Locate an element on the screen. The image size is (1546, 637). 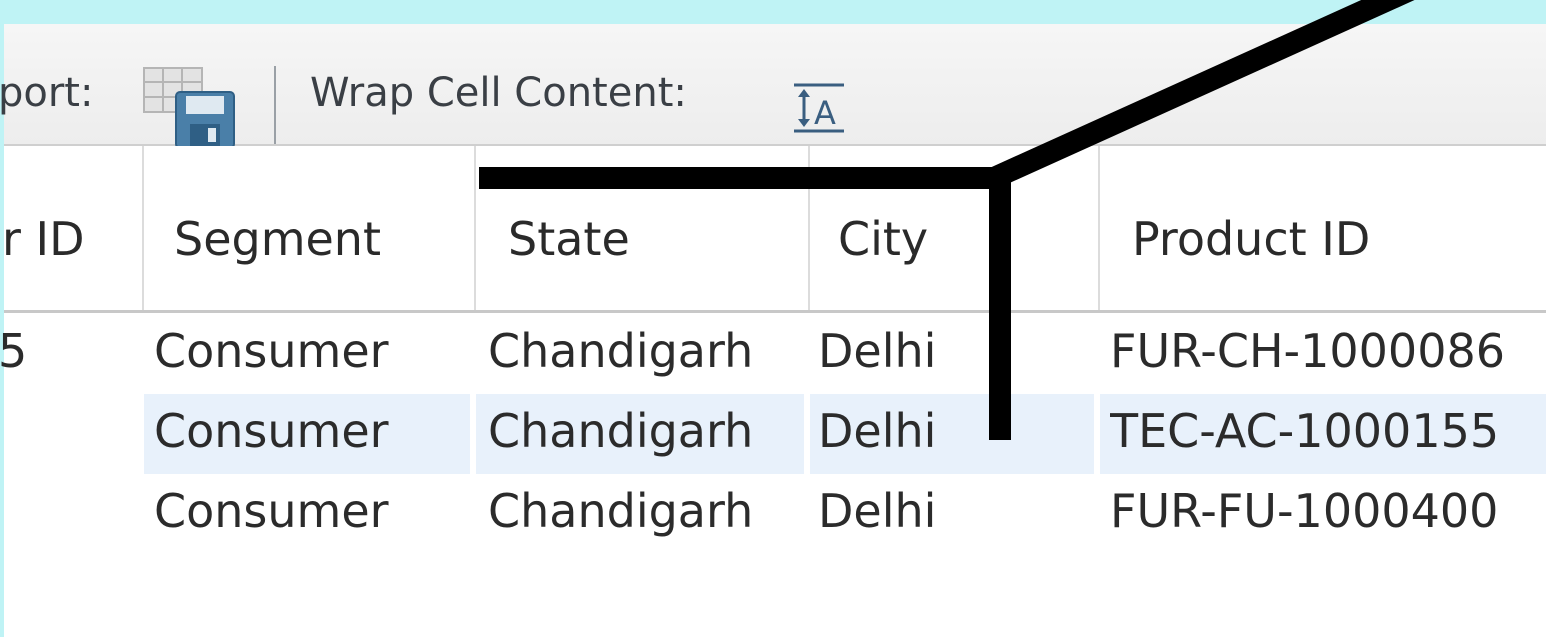
table-cell: FUR-FU-1000400 is located at coordinates (1304, 511).